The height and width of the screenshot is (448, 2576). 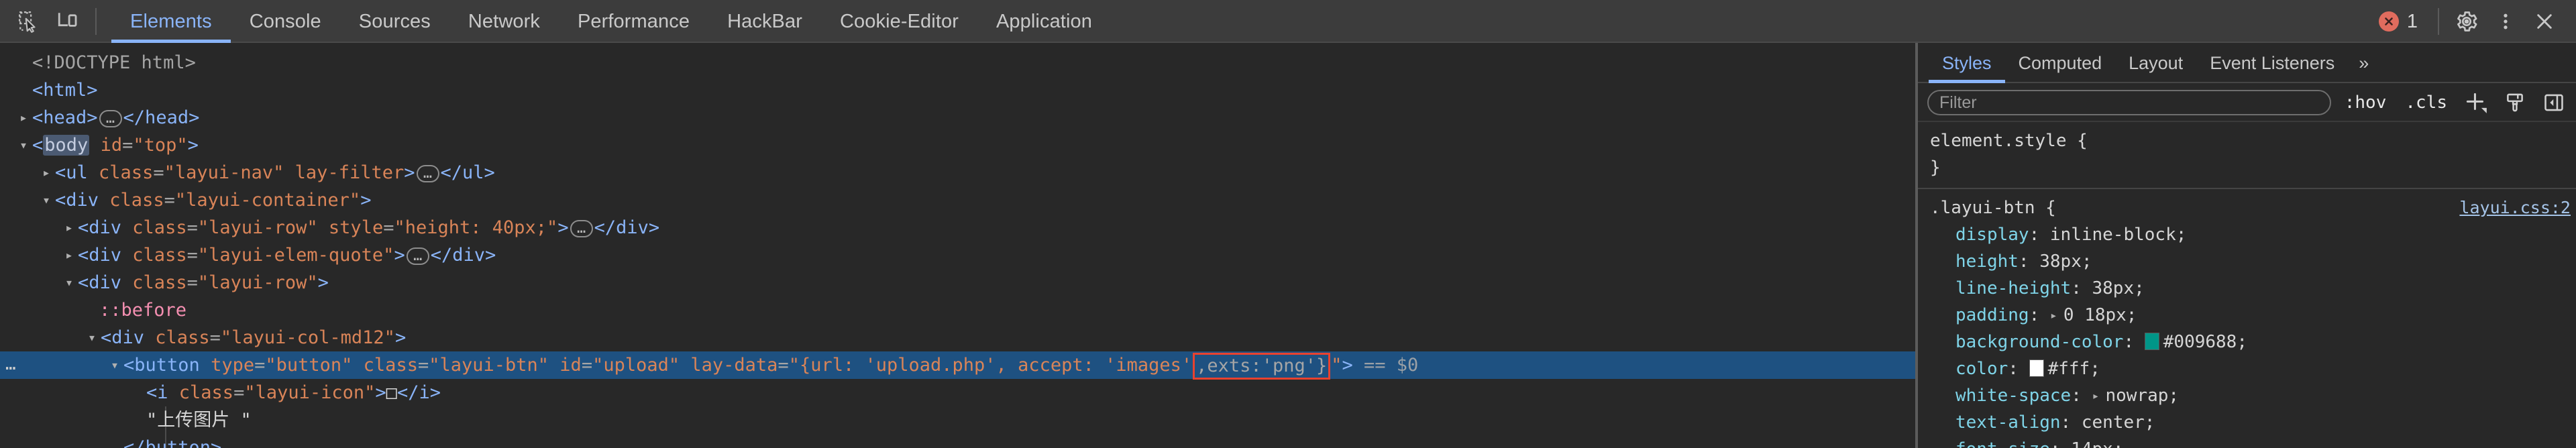 I want to click on toolbar-divider-right, so click(x=2438, y=21).